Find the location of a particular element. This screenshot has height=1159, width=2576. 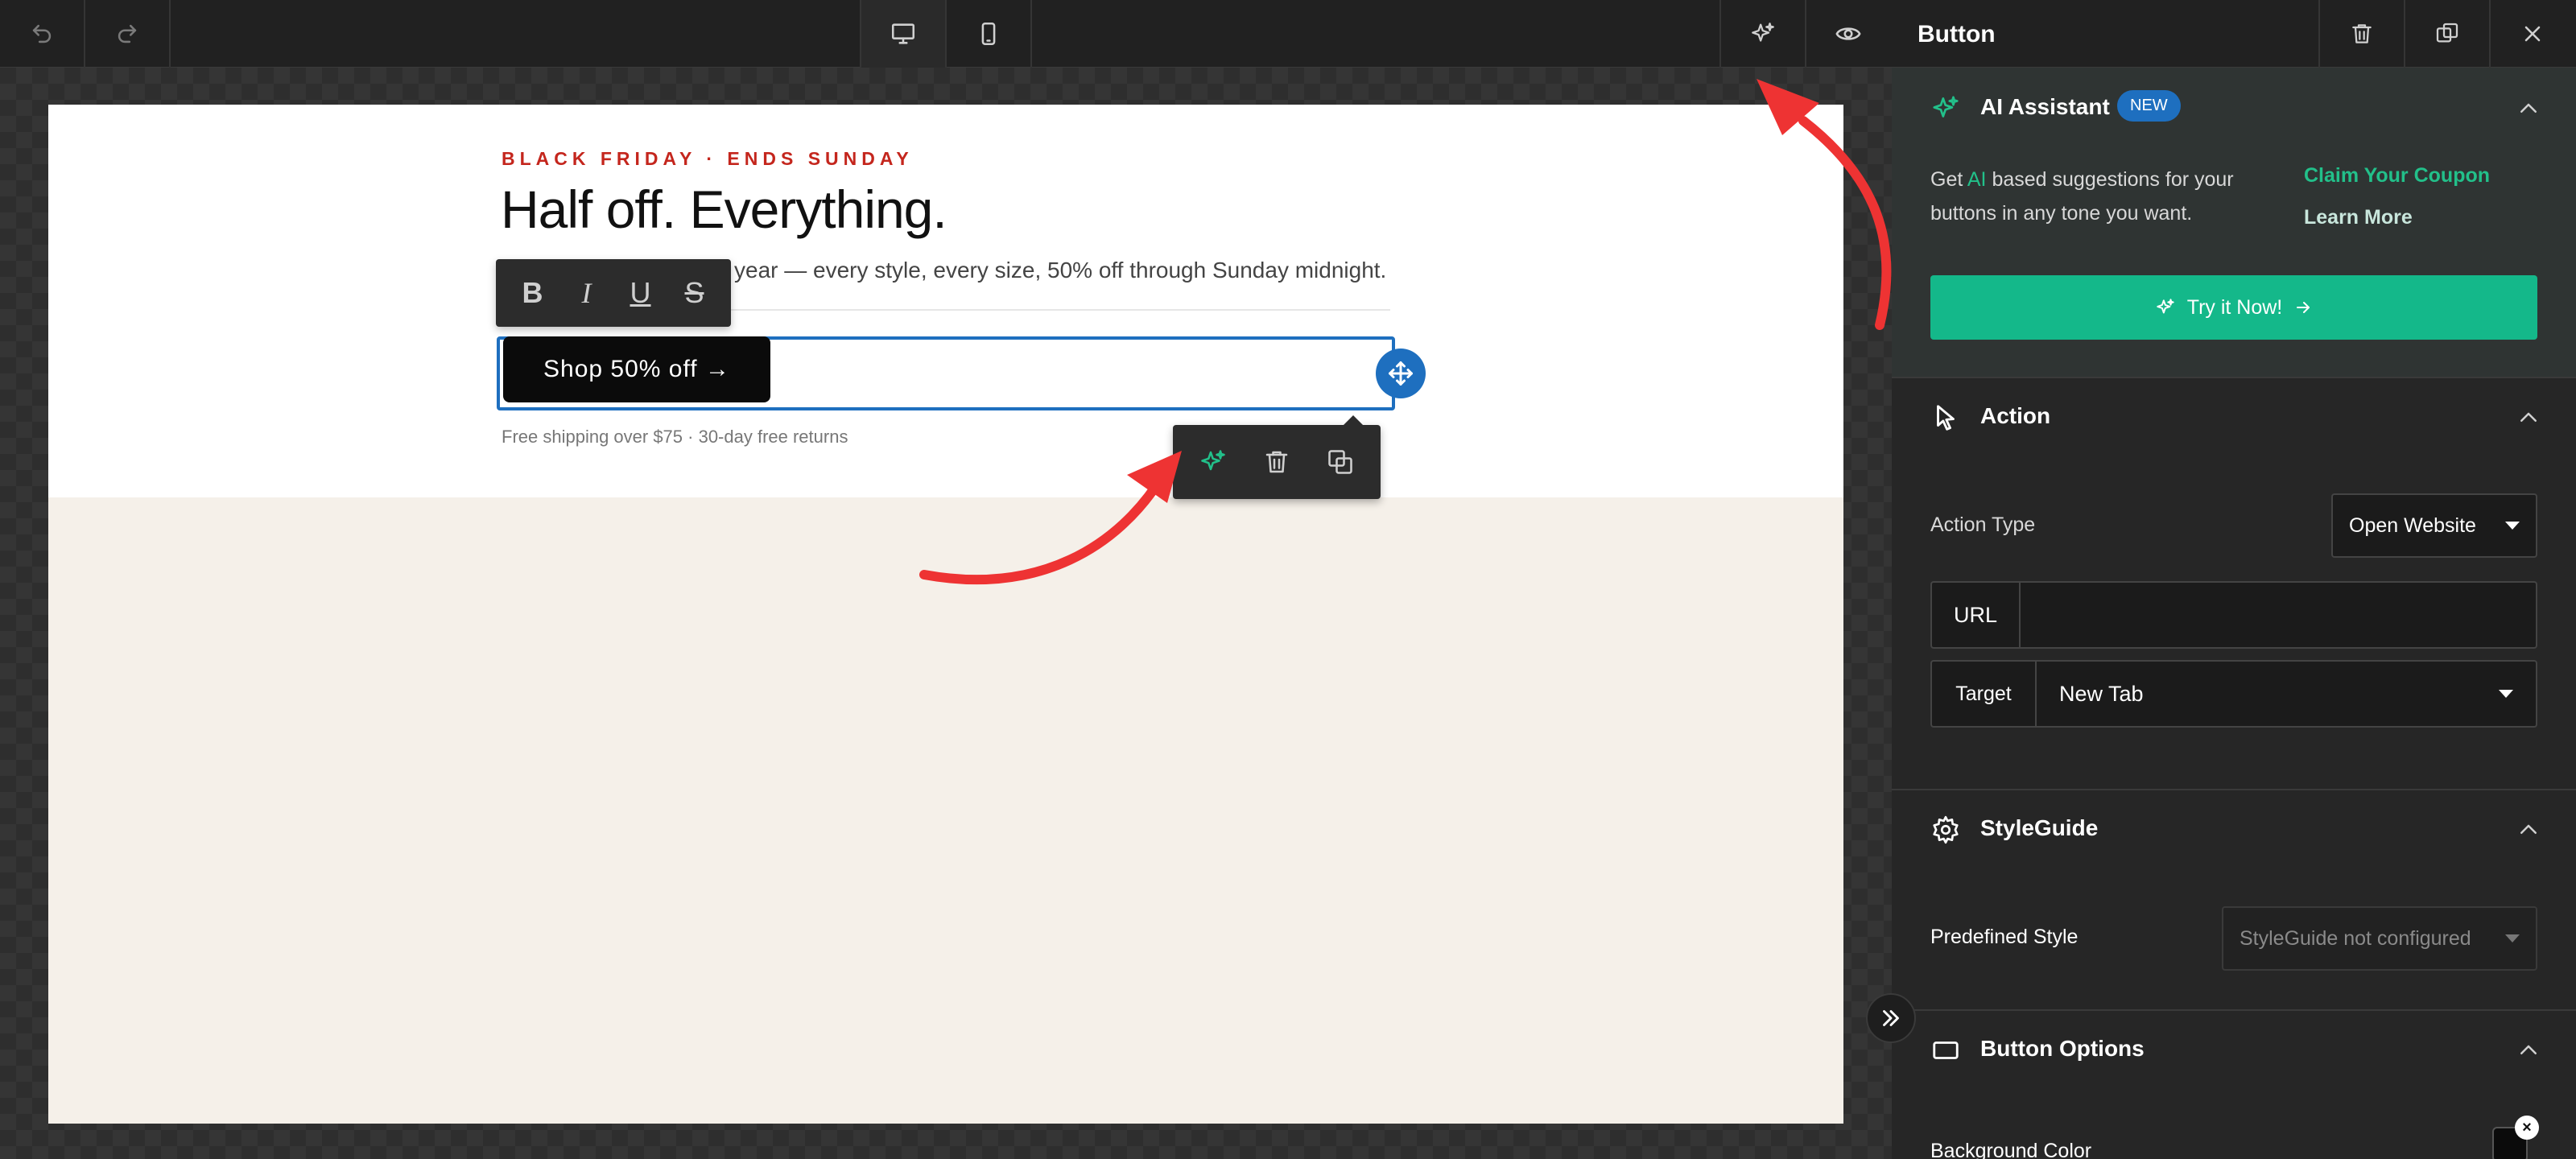

italic-button: I is located at coordinates (586, 293).